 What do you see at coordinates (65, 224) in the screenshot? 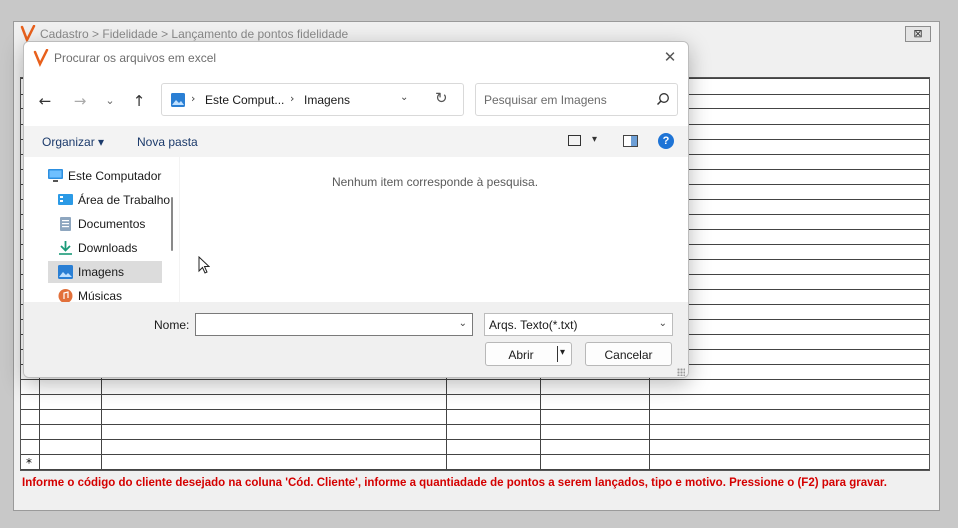
I see `documents-icon` at bounding box center [65, 224].